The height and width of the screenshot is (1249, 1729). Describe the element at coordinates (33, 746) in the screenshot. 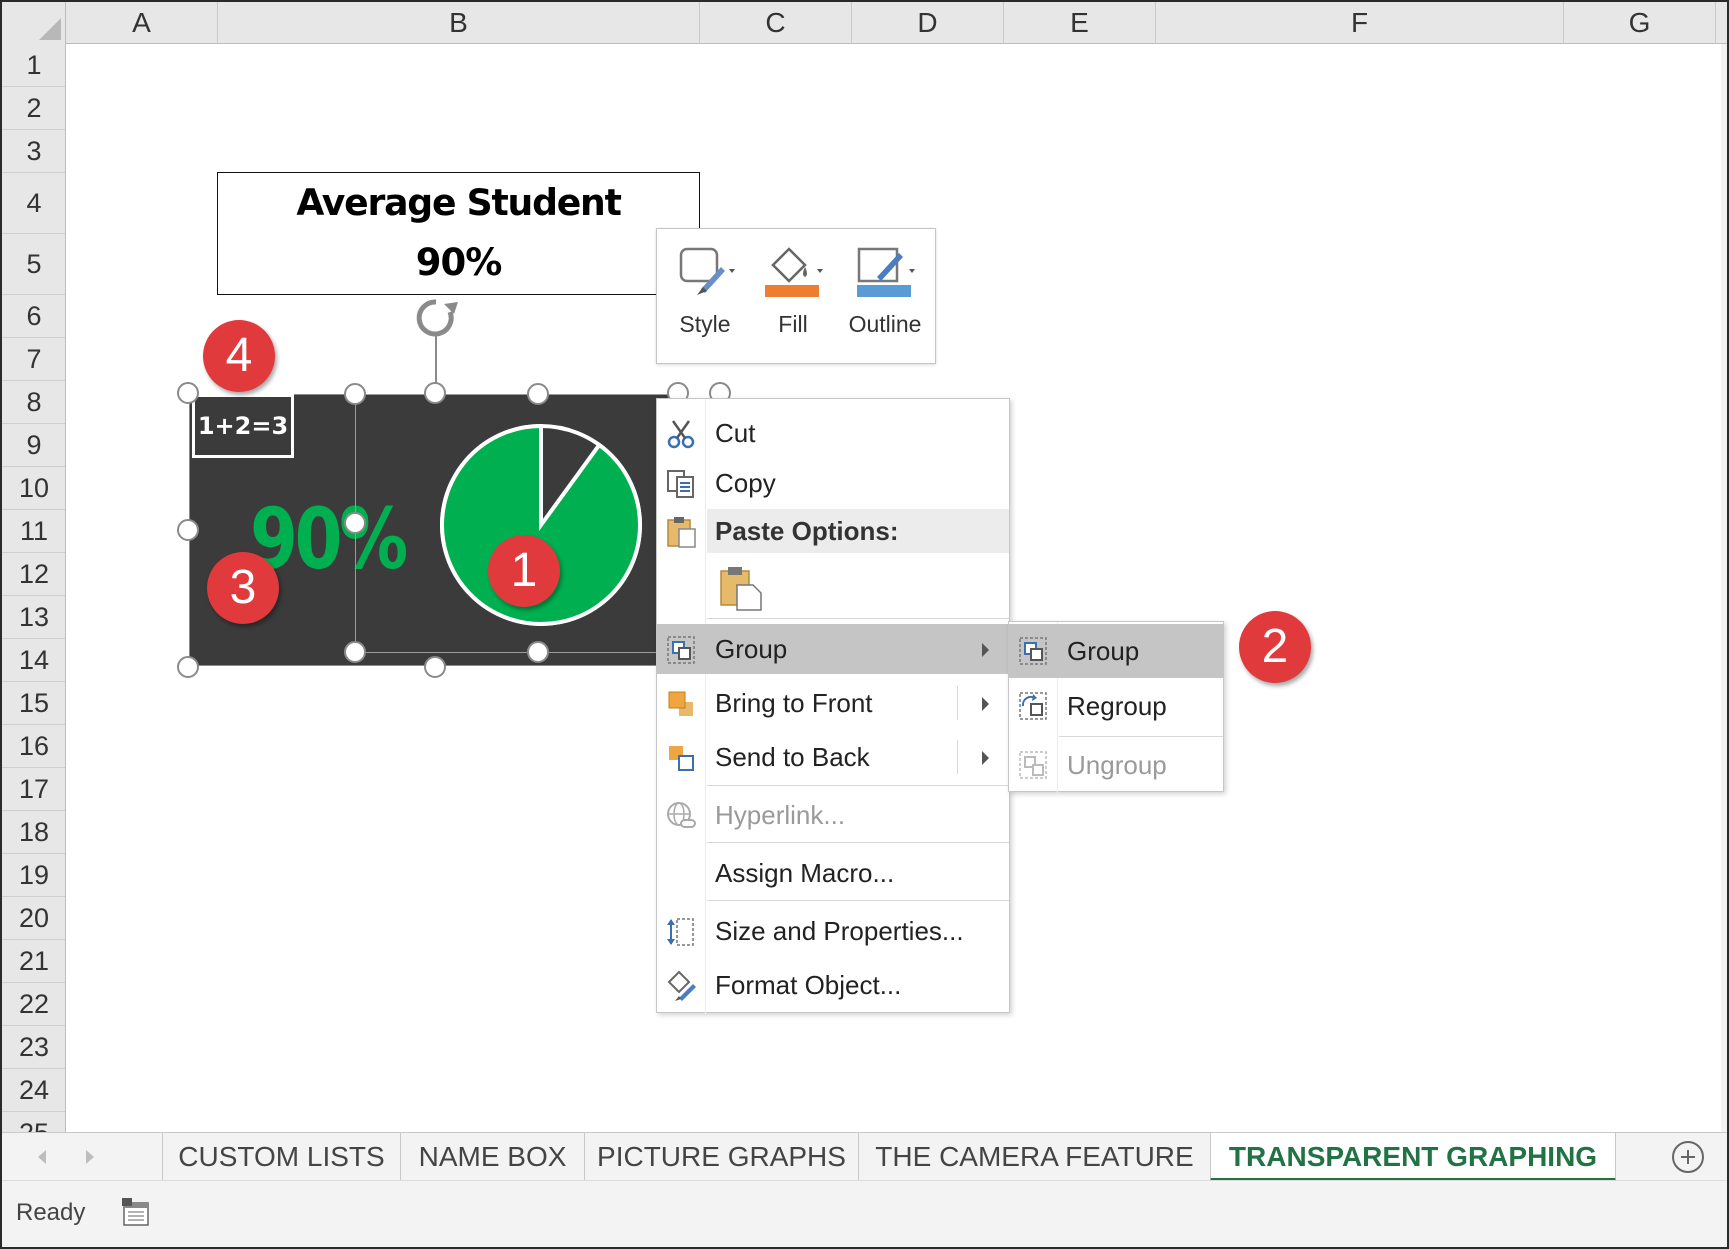

I see `row-header: 16` at that location.